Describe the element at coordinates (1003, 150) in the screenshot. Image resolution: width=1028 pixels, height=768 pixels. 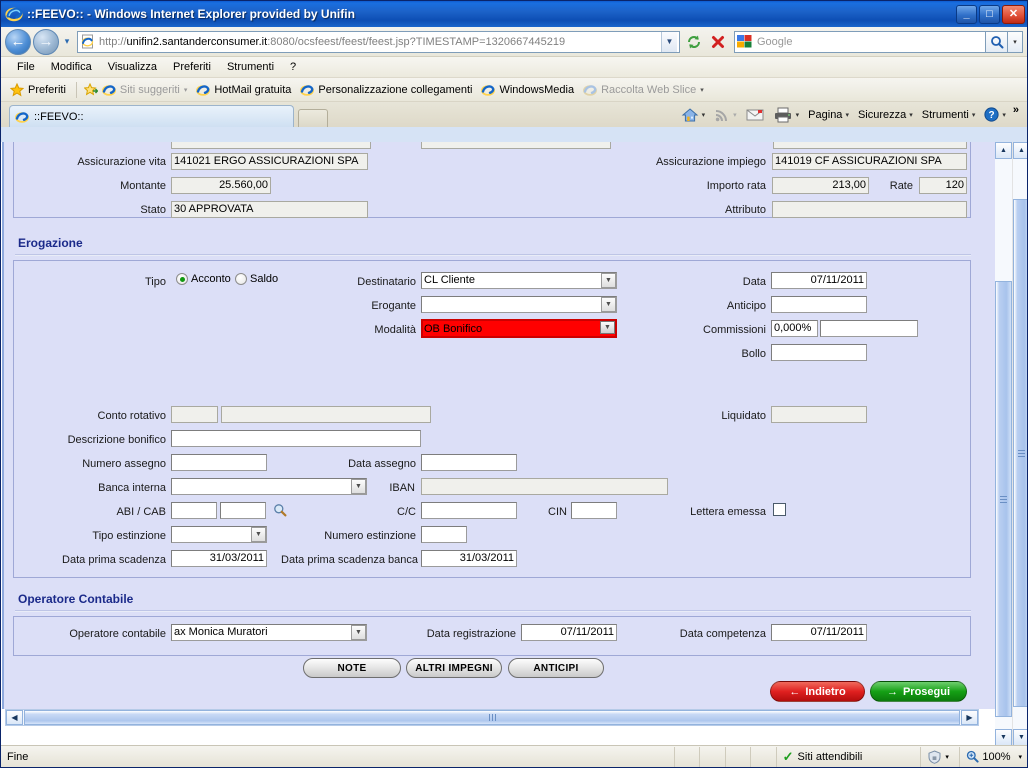
I see `page-scroll-up-button: ▲` at that location.